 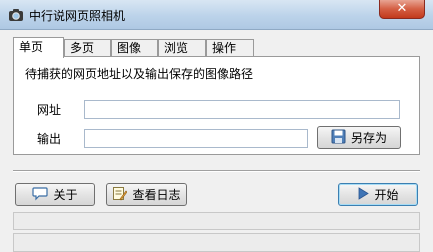 I want to click on speech-bubble-icon, so click(x=40, y=195).